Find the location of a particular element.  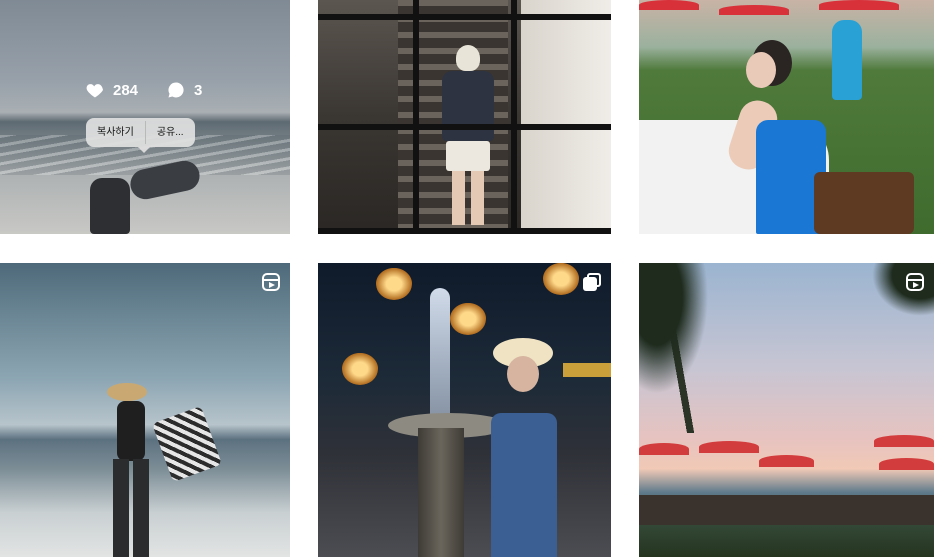

carousel-icon is located at coordinates (592, 282).